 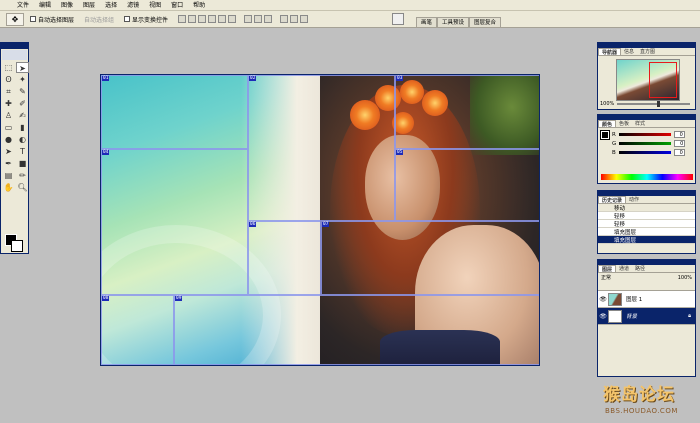 What do you see at coordinates (22, 187) in the screenshot?
I see `zoom-tool-icon: 🔍︎` at bounding box center [22, 187].